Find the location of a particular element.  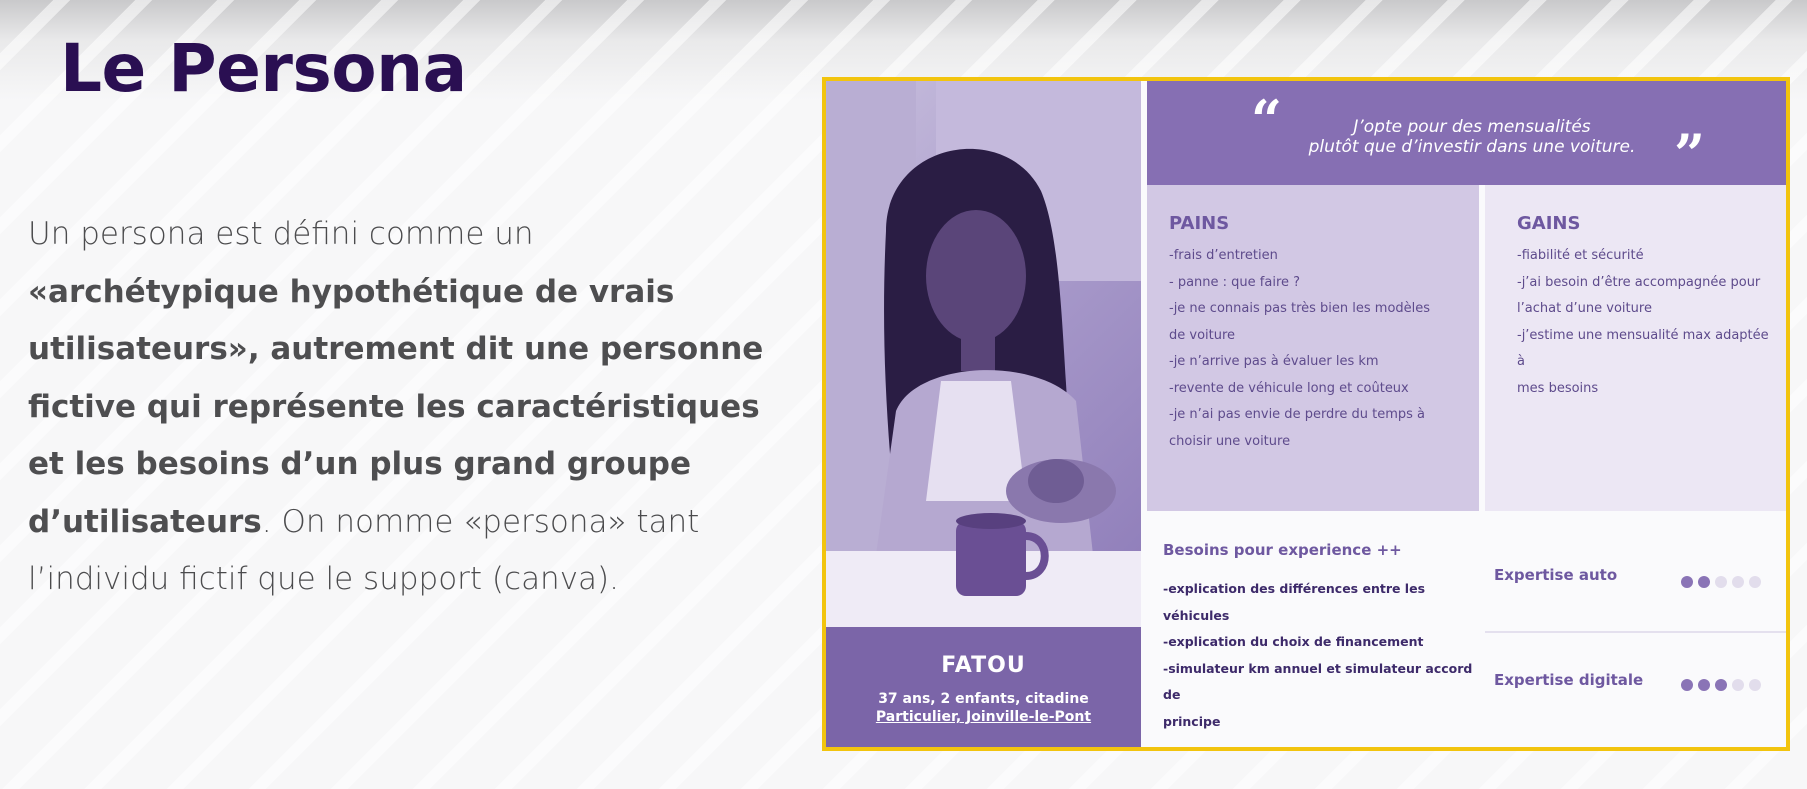

list-item: l’achat d’une voiture is located at coordinates (1584, 308).